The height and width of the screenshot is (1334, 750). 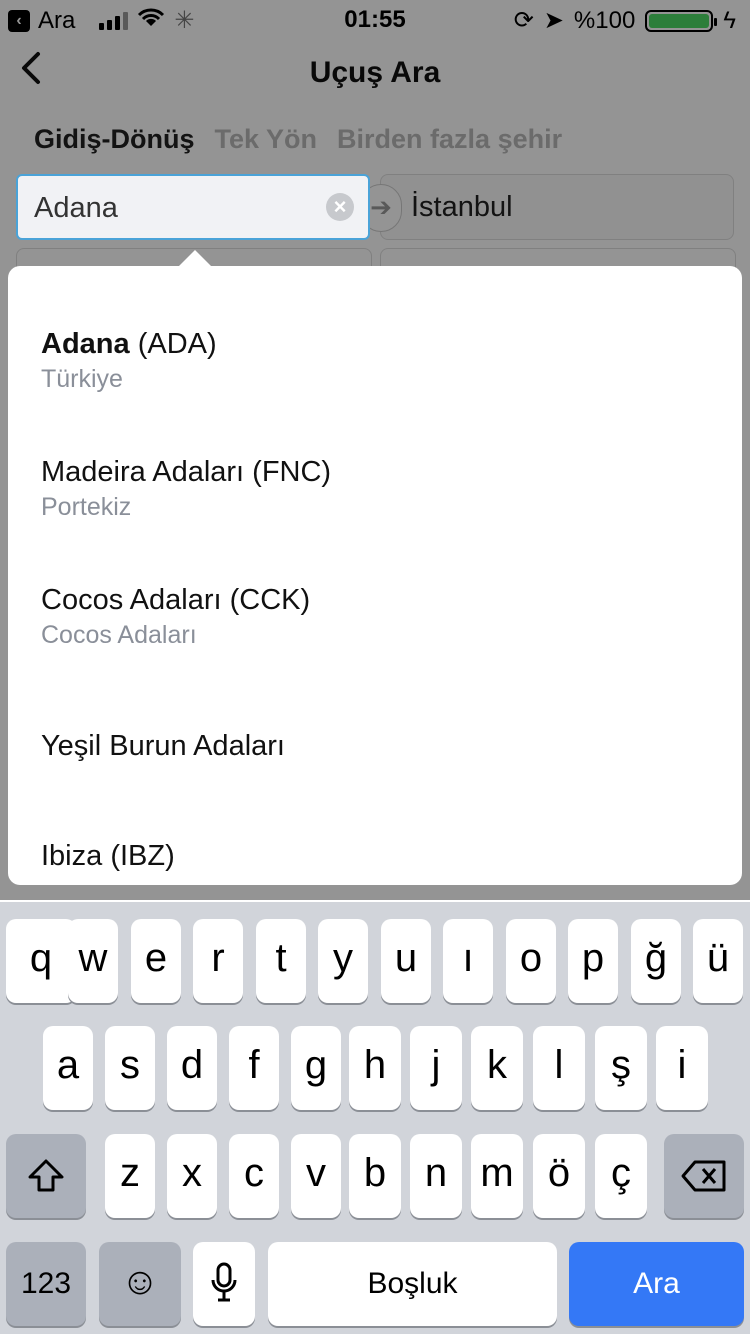 I want to click on key-f: f, so click(x=254, y=1068).